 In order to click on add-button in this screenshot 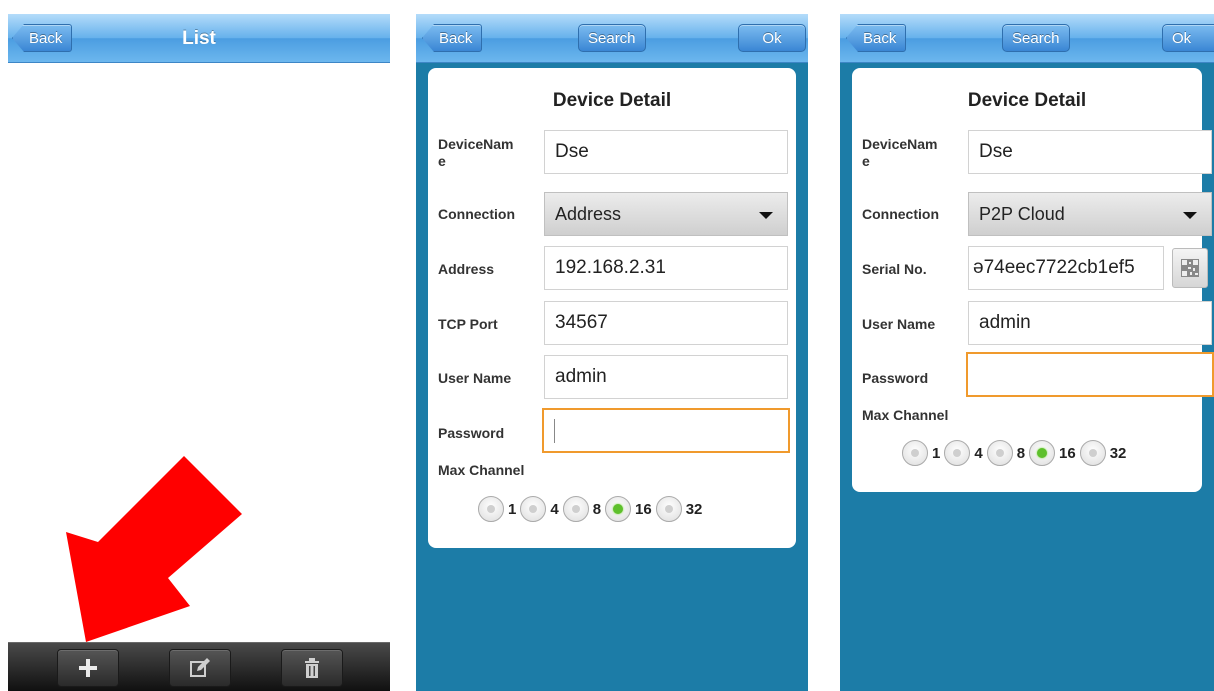, I will do `click(88, 668)`.